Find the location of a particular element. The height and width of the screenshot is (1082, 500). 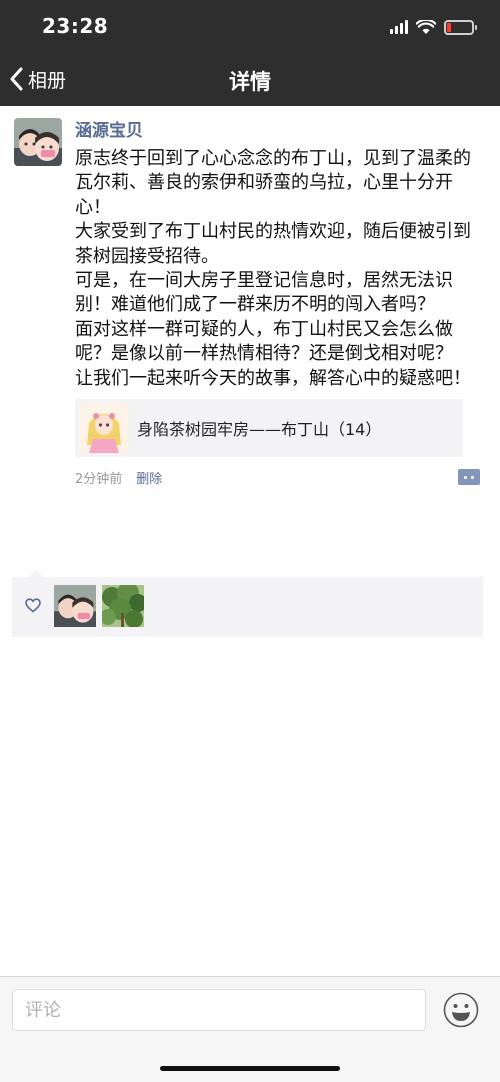

likes-panel is located at coordinates (247, 603).